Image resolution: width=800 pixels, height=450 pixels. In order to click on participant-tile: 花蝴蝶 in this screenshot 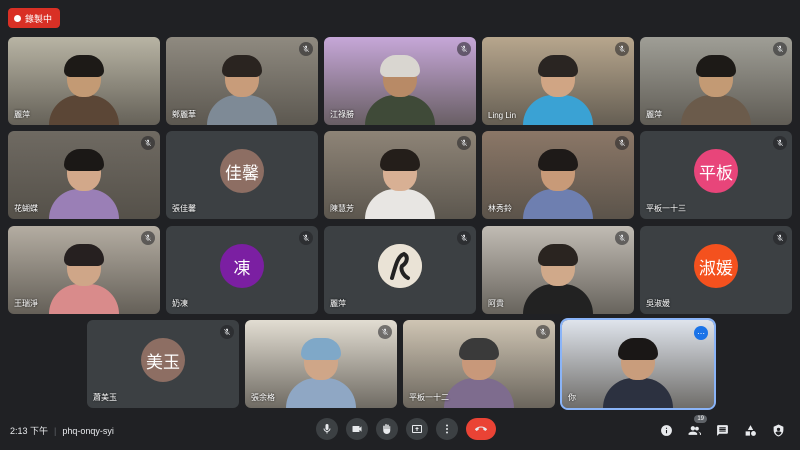, I will do `click(84, 175)`.